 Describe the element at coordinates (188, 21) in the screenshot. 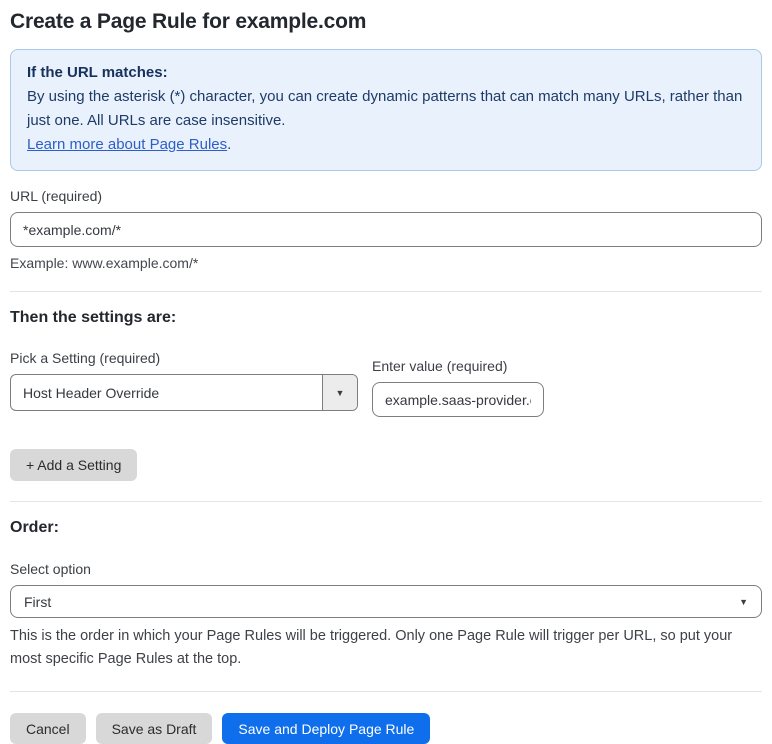

I see `page-title: Create a Page Rule for example.com` at that location.